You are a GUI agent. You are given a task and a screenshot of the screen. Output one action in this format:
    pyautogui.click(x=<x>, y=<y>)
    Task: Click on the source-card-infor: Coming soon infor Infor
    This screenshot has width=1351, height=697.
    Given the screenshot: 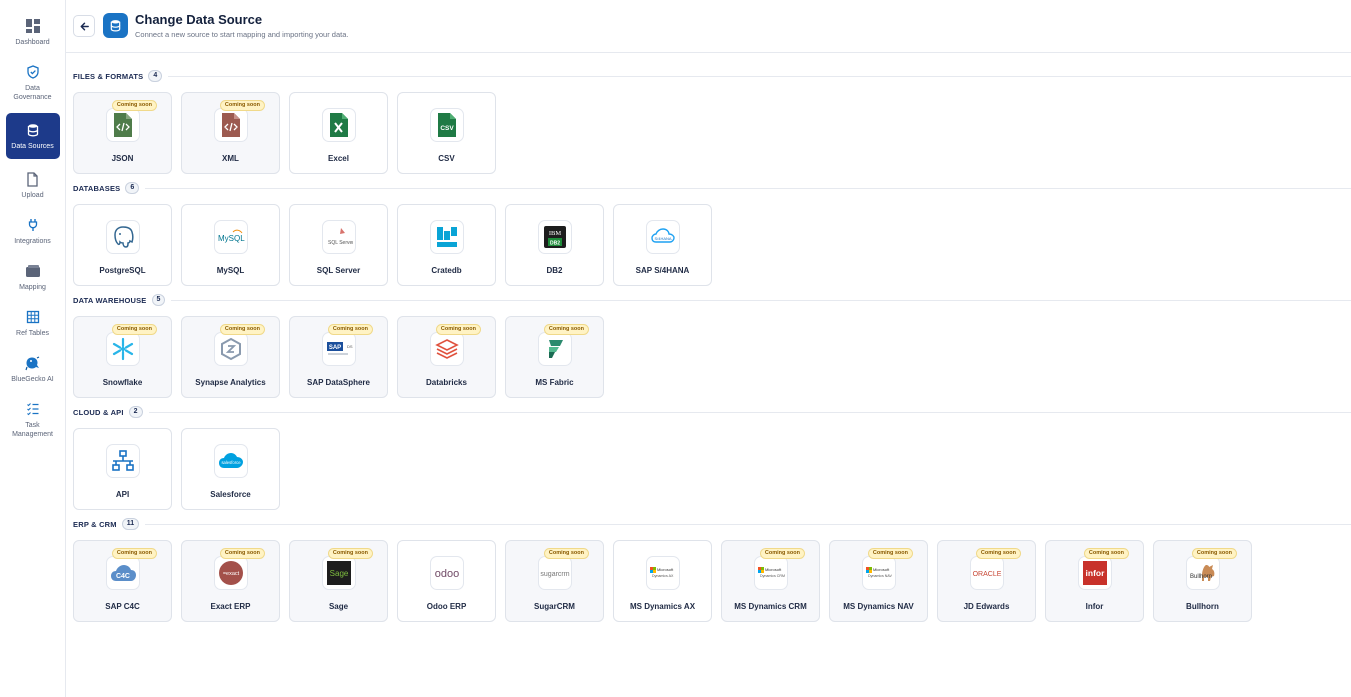 What is the action you would take?
    pyautogui.click(x=1094, y=581)
    